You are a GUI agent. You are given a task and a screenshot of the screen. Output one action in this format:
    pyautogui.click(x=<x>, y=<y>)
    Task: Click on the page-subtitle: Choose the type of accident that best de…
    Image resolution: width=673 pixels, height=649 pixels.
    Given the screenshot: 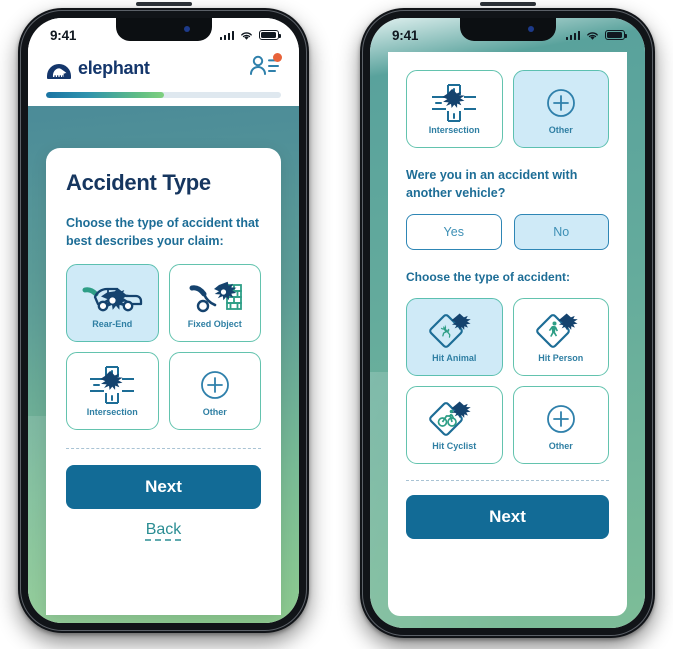 What is the action you would take?
    pyautogui.click(x=163, y=232)
    